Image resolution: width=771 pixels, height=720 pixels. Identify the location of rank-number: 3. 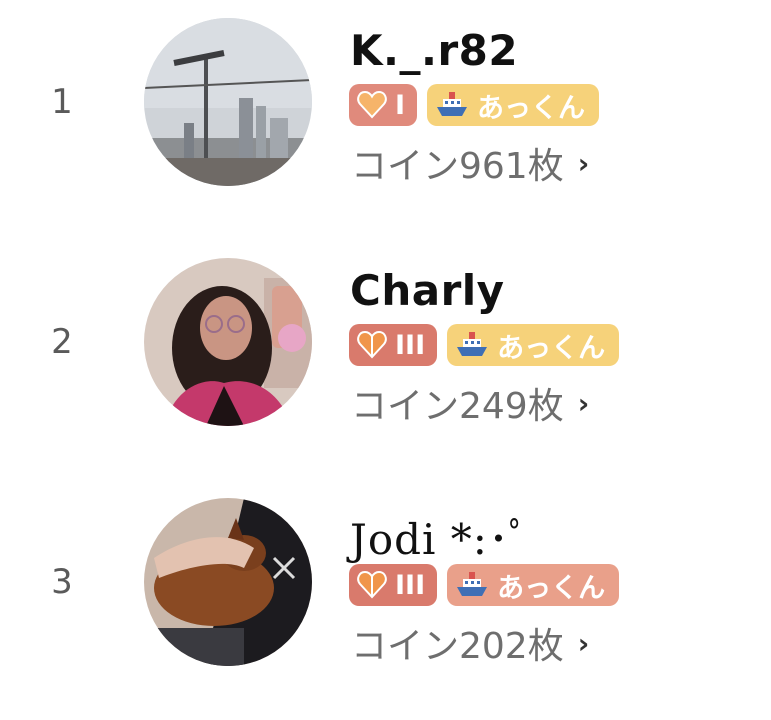
(62, 582).